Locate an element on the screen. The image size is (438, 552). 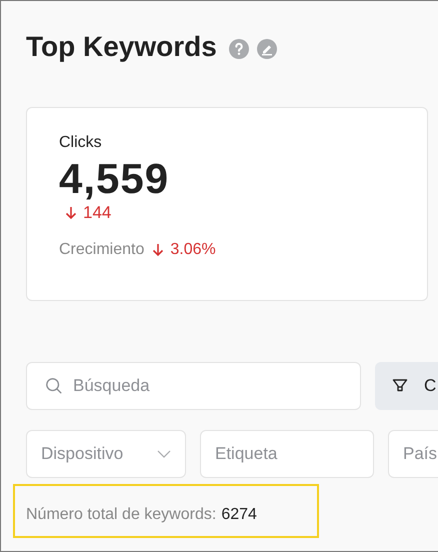
change-value: 144 is located at coordinates (97, 213).